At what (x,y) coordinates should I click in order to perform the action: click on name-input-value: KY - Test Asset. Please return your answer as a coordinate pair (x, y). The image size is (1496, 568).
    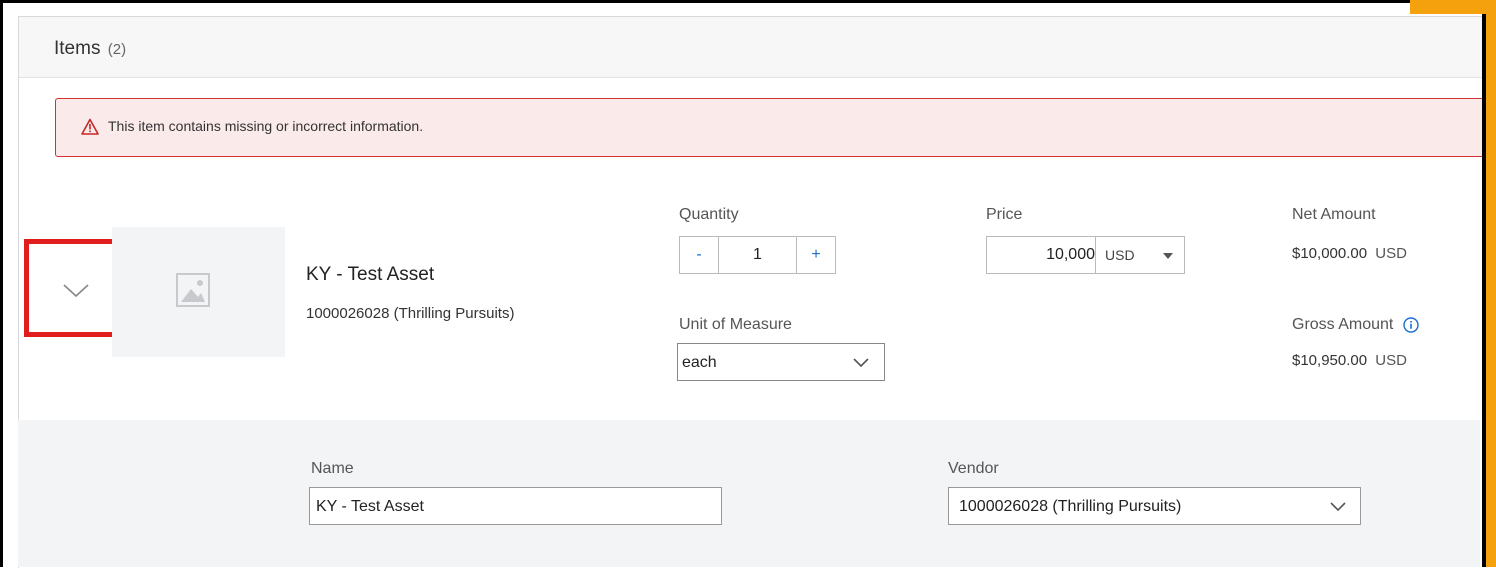
    Looking at the image, I should click on (370, 506).